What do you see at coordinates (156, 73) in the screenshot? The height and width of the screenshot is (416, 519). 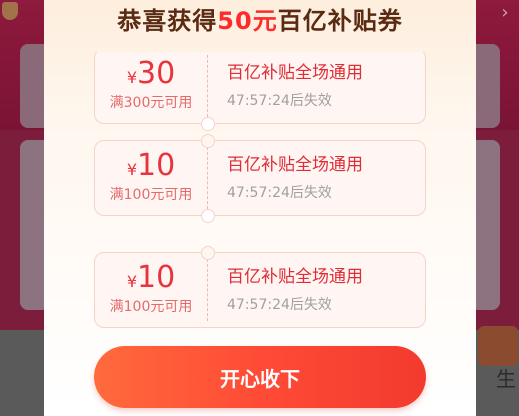 I see `coupon-amount: 30` at bounding box center [156, 73].